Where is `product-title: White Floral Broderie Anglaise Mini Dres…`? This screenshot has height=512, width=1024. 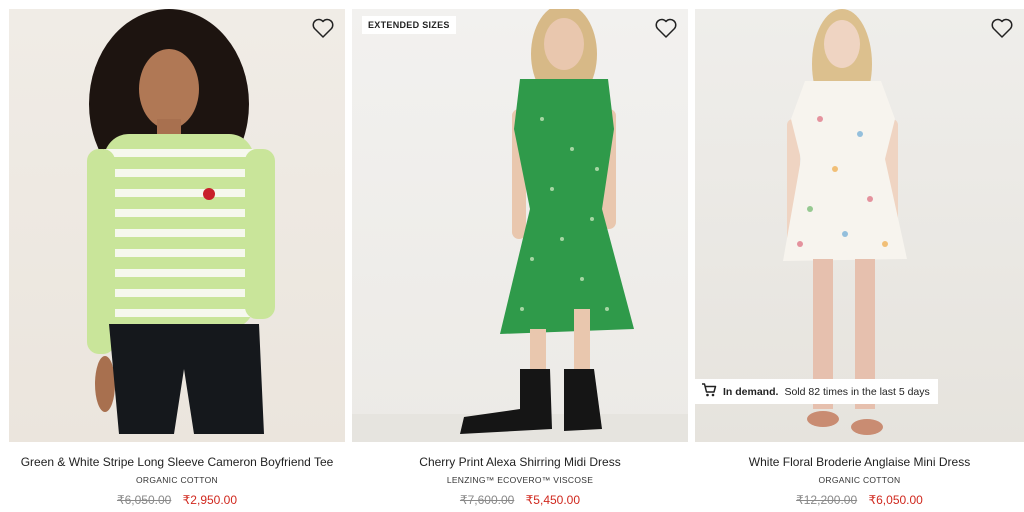
product-title: White Floral Broderie Anglaise Mini Dres… is located at coordinates (859, 462).